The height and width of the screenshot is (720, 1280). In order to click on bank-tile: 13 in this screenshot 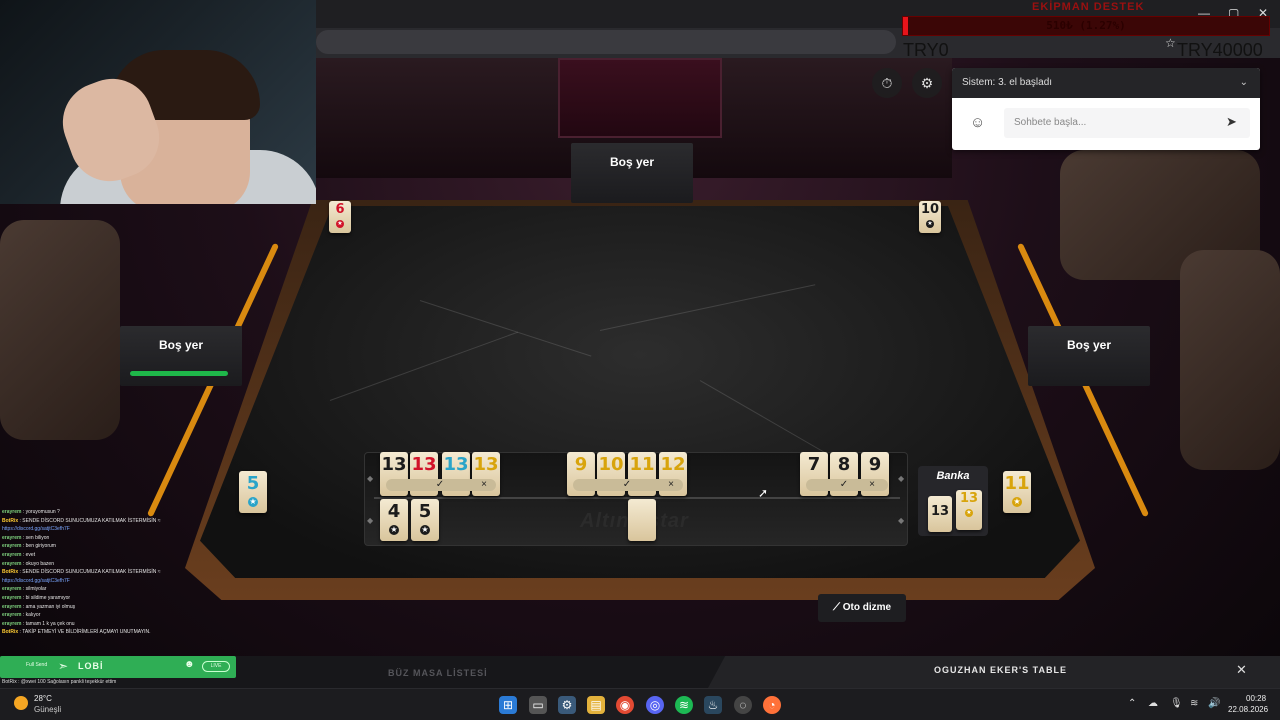, I will do `click(940, 514)`.